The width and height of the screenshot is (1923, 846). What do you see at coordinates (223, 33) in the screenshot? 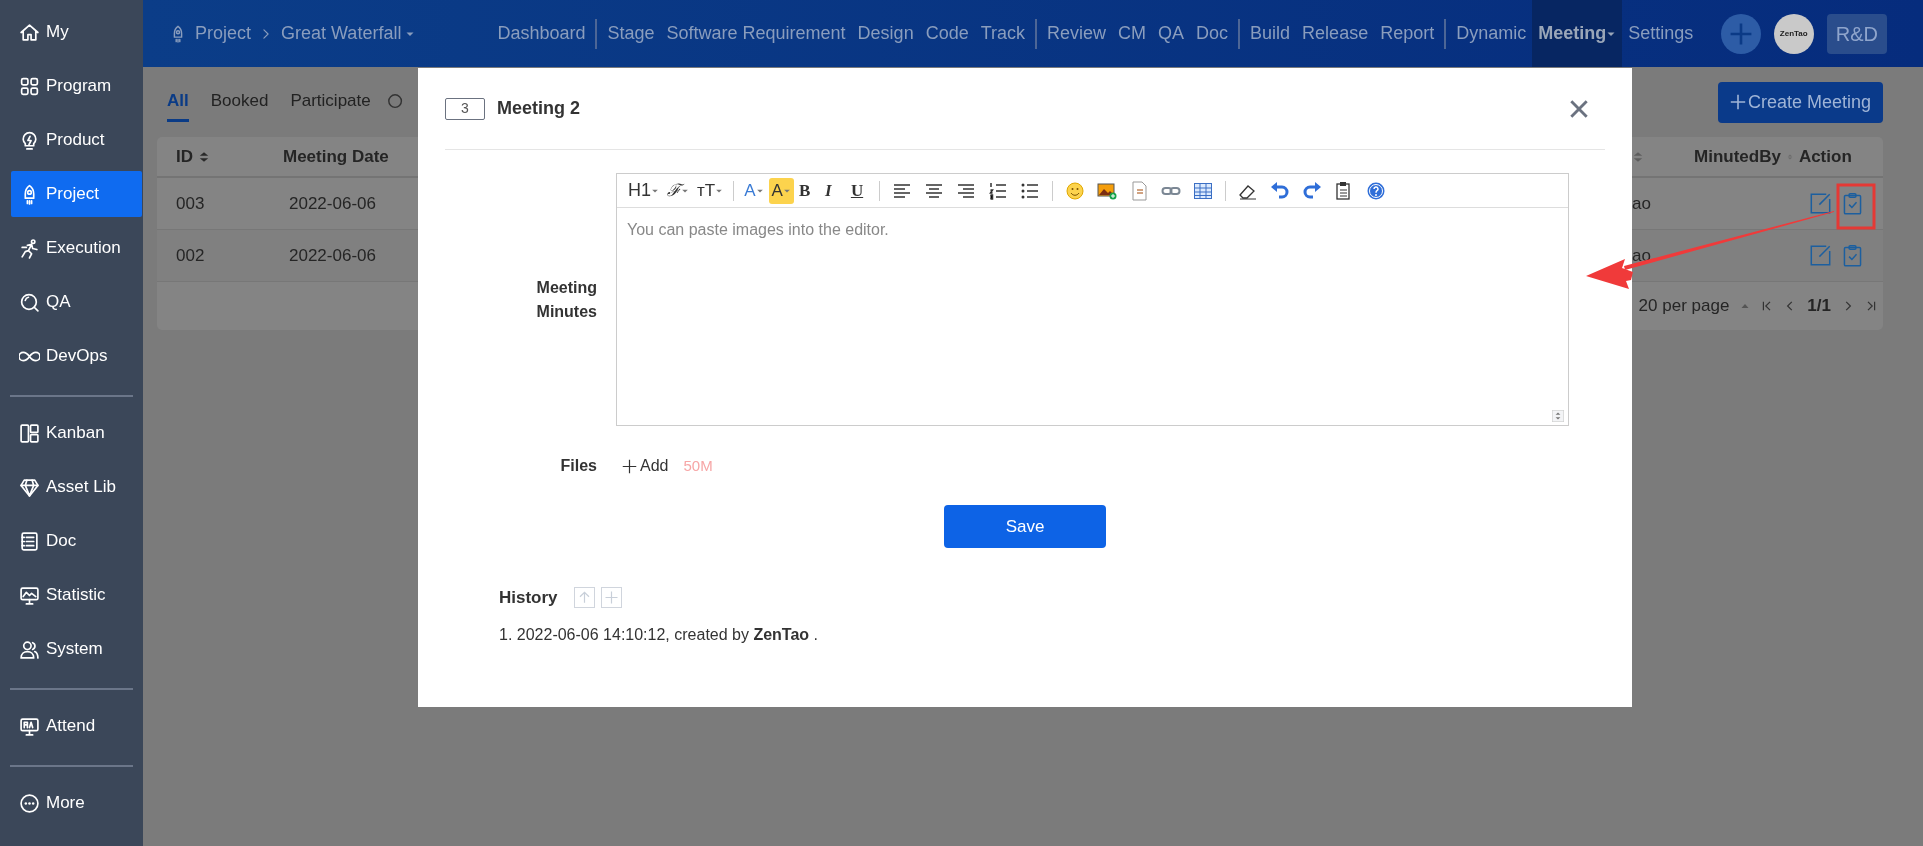
I see `breadcrumb-link: Project` at bounding box center [223, 33].